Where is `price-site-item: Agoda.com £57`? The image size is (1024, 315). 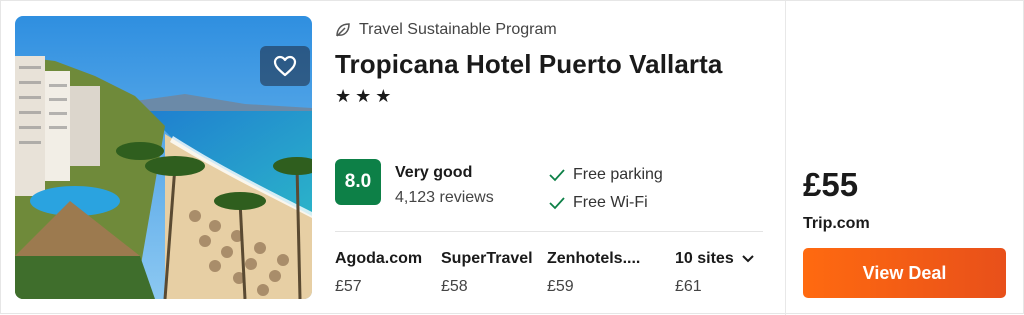
price-site-item: Agoda.com £57 is located at coordinates (378, 273).